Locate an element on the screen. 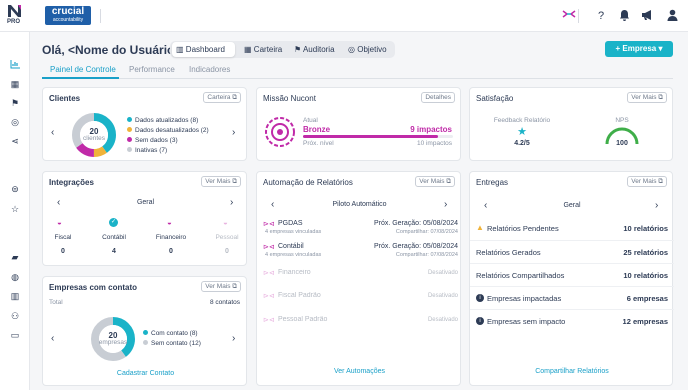 The width and height of the screenshot is (688, 390). entregas-row: i Empresas sem impacto 12 empresas is located at coordinates (572, 320).